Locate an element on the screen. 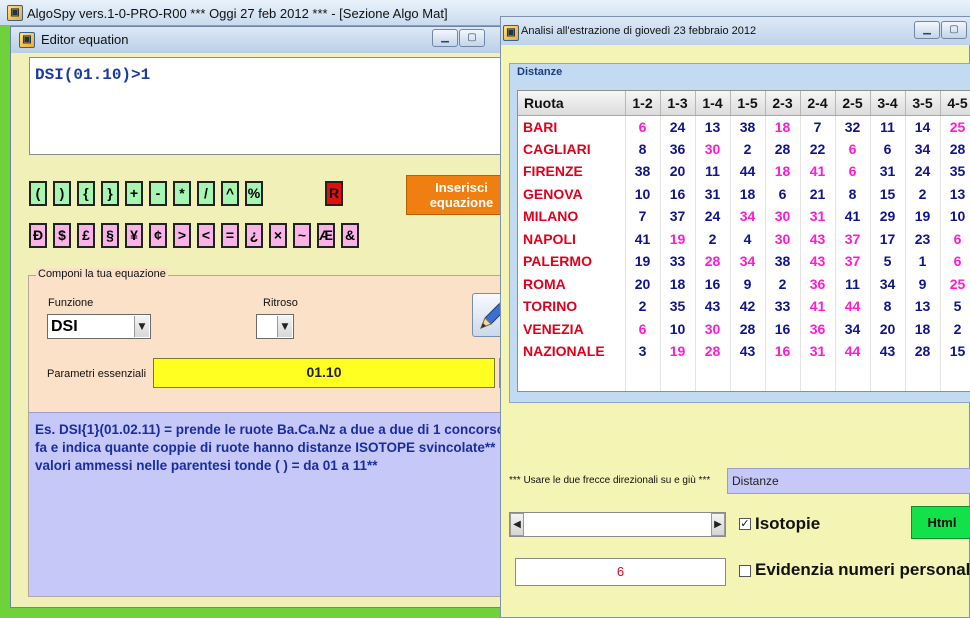  equals-button: = is located at coordinates (230, 235).